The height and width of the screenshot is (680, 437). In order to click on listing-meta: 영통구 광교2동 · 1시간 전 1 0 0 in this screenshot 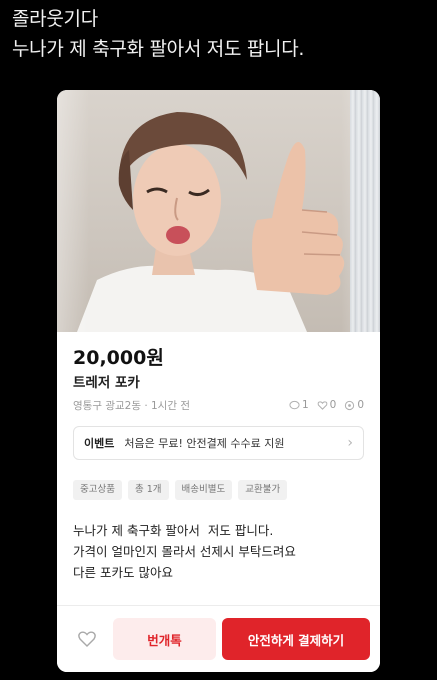, I will do `click(218, 405)`.